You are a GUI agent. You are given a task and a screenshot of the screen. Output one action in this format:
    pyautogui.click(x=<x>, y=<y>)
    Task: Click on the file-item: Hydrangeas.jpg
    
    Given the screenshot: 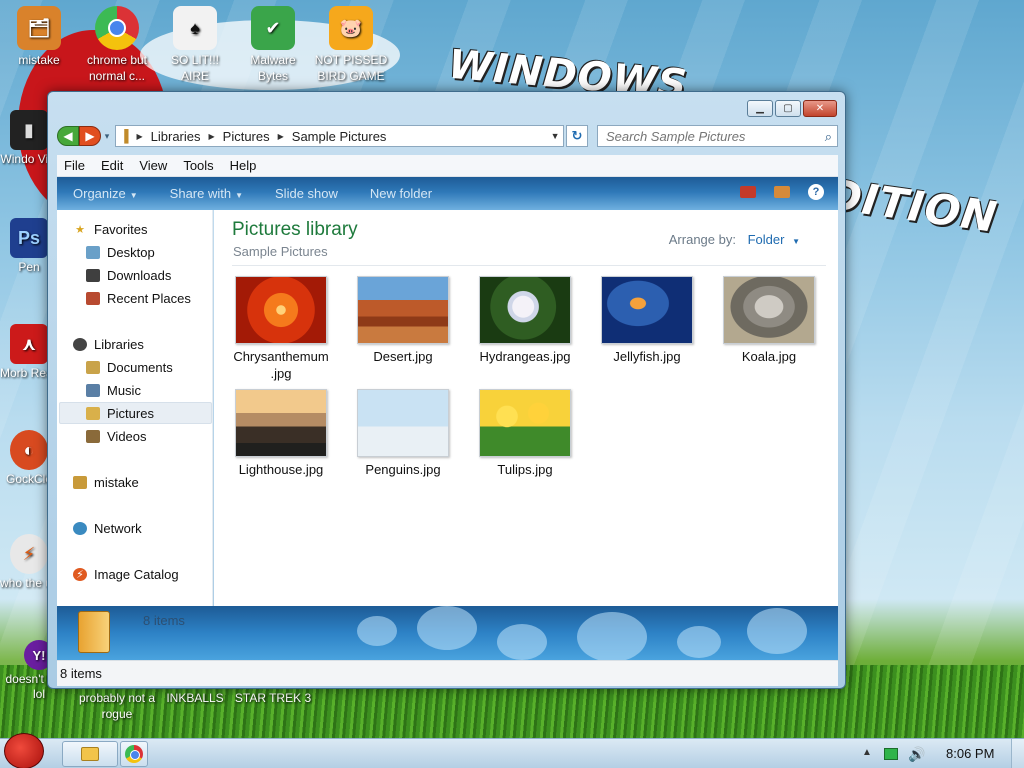 What is the action you would take?
    pyautogui.click(x=525, y=320)
    